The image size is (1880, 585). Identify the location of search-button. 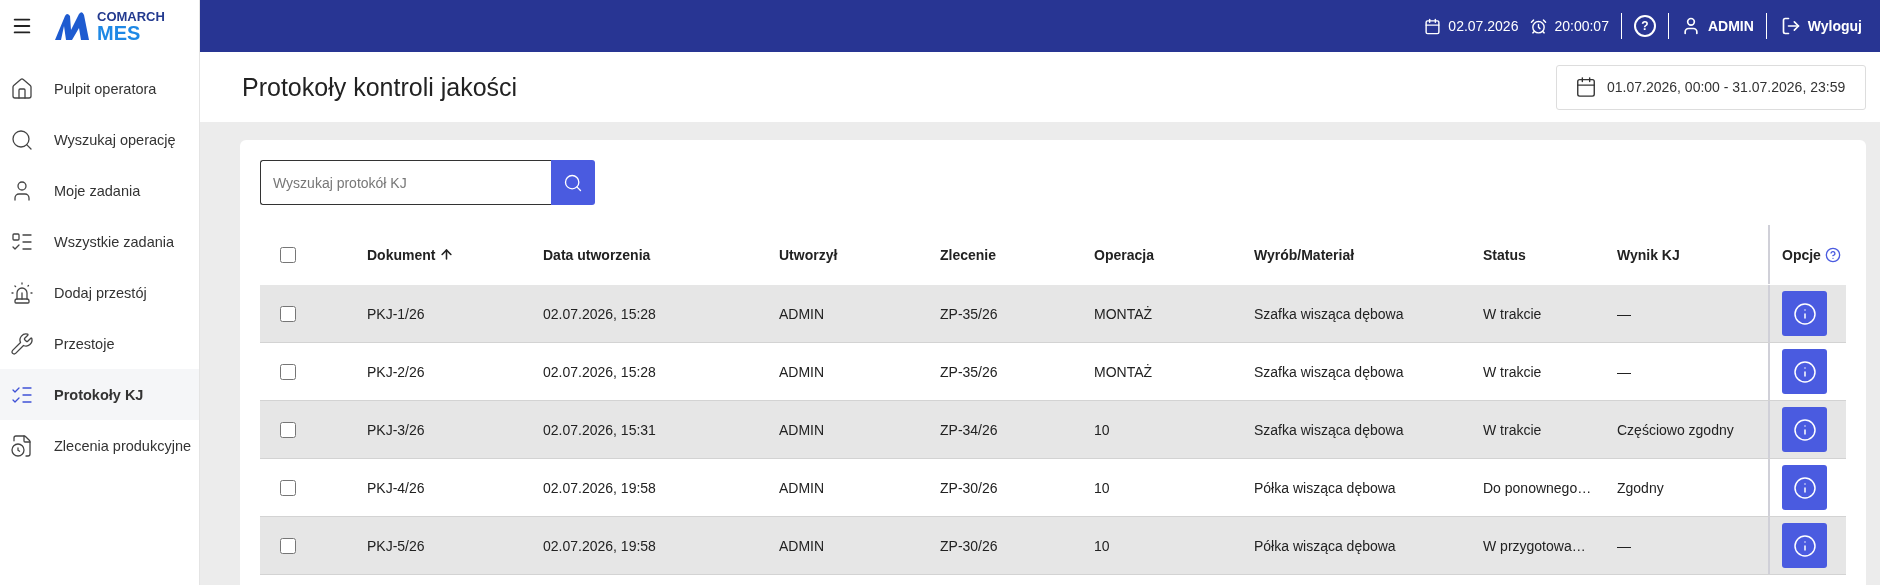
(573, 182).